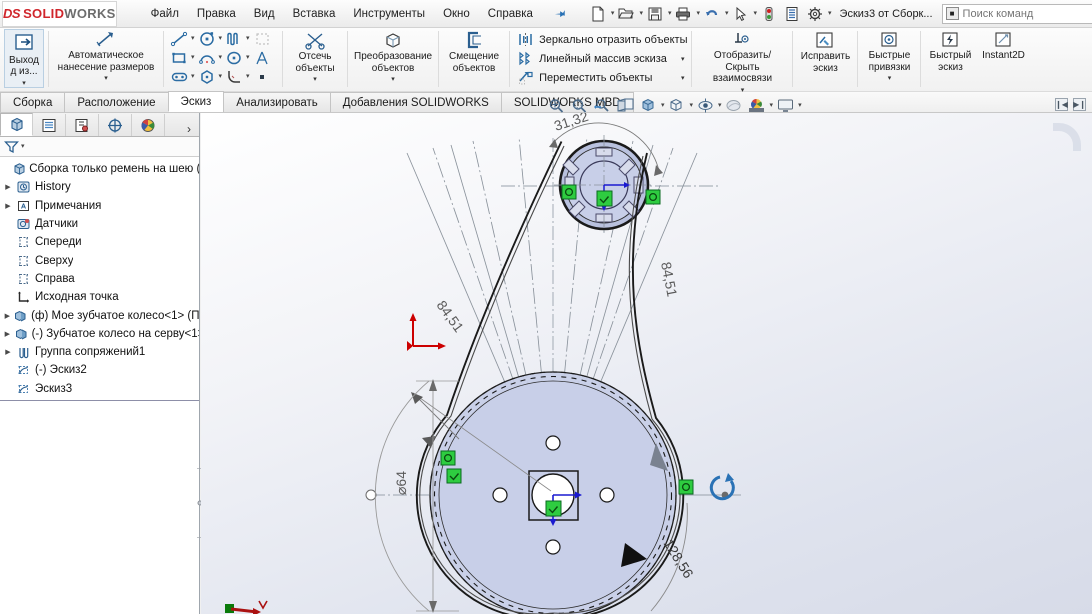  Describe the element at coordinates (510, 14) in the screenshot. I see `menu-item-help: Справка` at that location.